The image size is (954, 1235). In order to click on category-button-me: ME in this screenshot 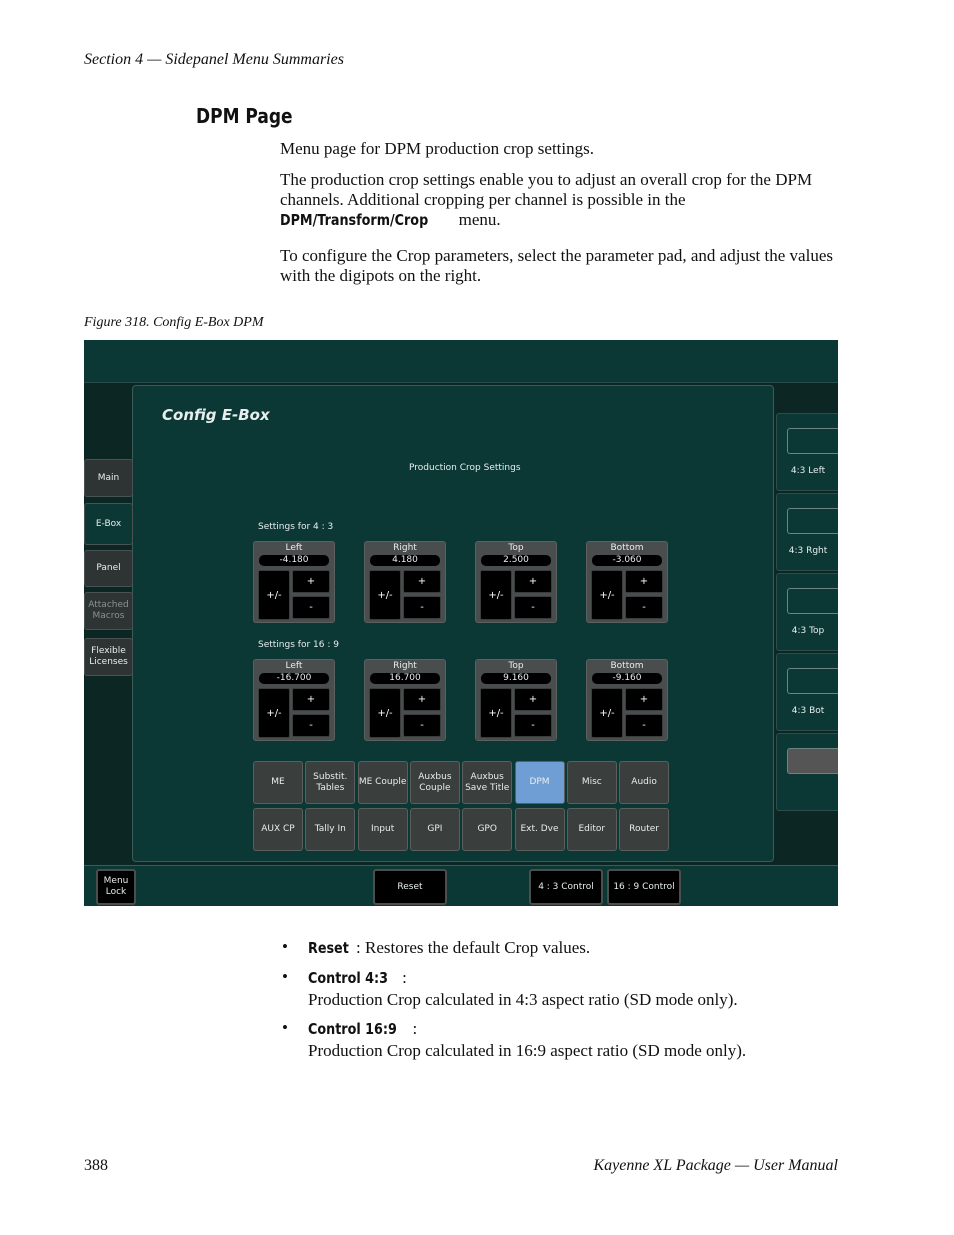, I will do `click(278, 782)`.